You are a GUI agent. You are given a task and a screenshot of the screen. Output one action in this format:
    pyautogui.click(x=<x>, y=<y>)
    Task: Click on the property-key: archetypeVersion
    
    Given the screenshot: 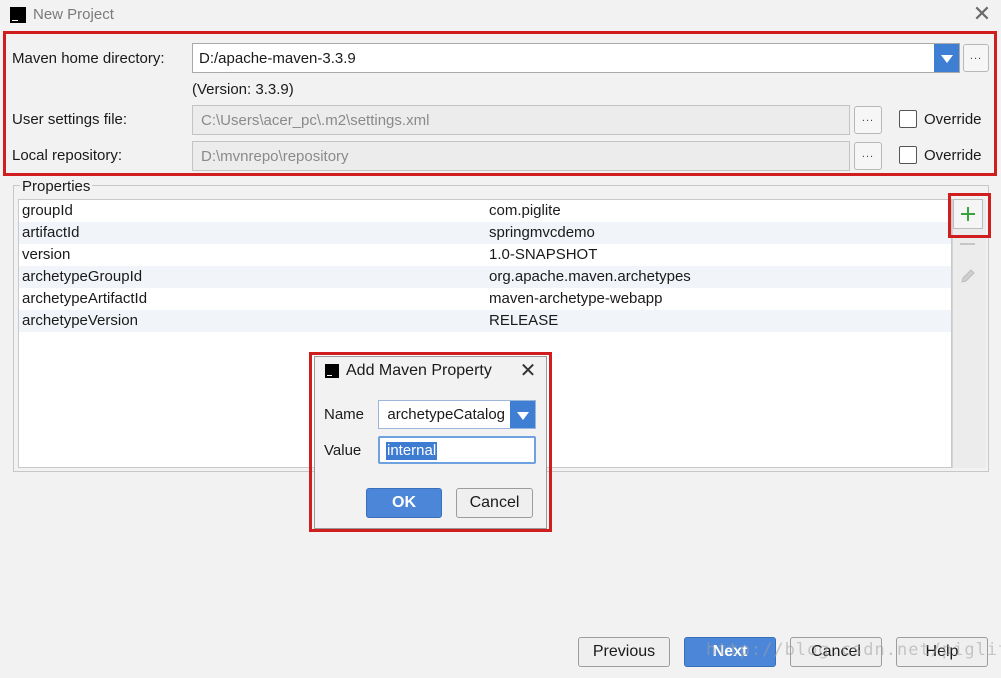 What is the action you would take?
    pyautogui.click(x=80, y=320)
    